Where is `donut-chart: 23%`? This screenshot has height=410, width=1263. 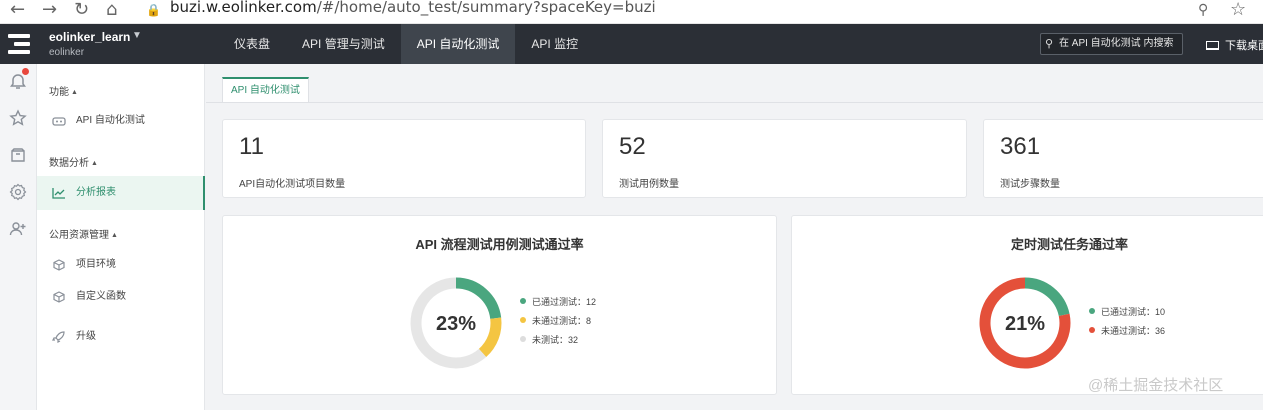 donut-chart: 23% is located at coordinates (456, 323).